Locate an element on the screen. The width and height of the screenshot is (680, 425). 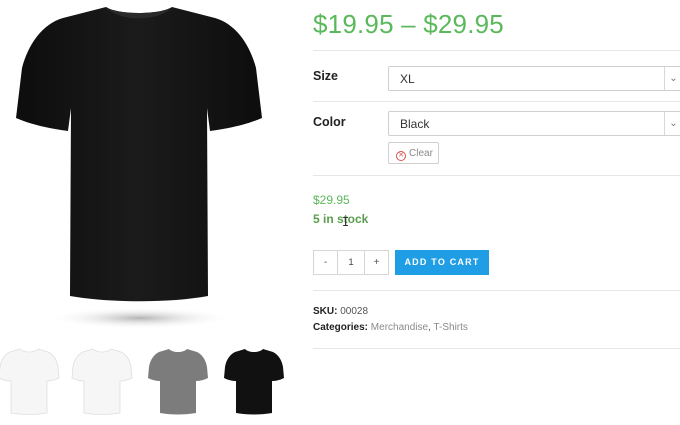
close-circle-icon: ✕ is located at coordinates (401, 156).